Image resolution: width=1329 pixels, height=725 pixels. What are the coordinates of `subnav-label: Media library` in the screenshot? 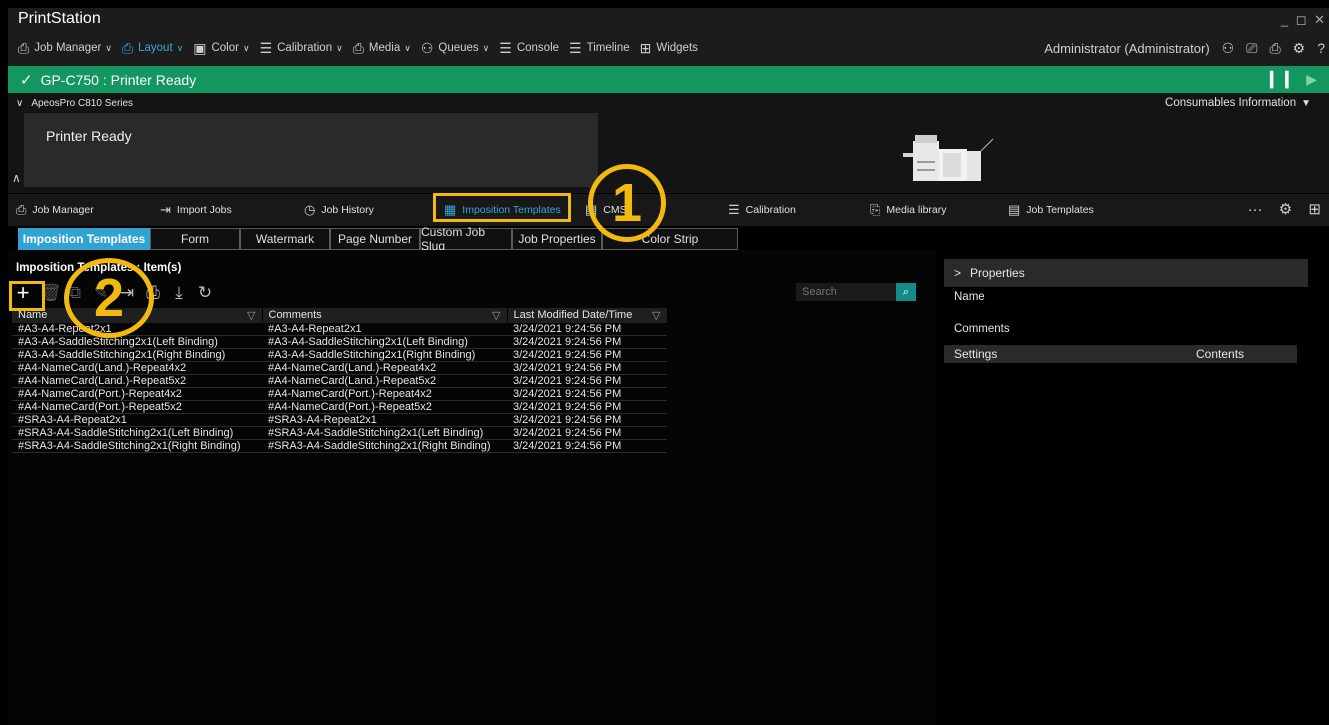 It's located at (916, 210).